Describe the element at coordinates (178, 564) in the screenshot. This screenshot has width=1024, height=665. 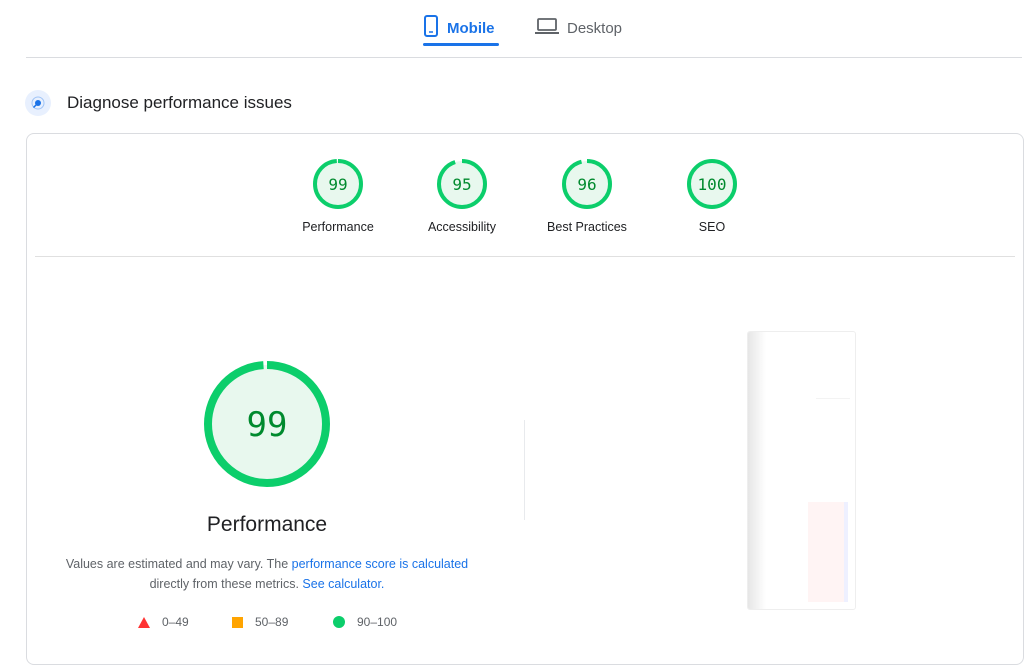
I see `desc-text: Values are estimated and may vary. The` at that location.